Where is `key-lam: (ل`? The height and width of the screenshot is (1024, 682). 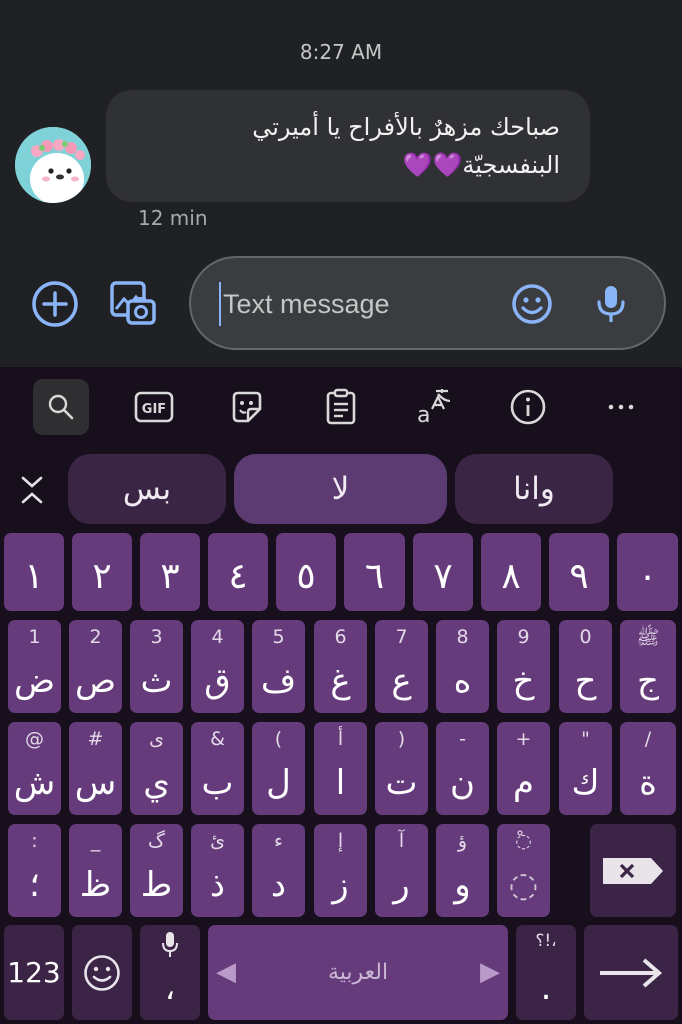
key-lam: (ل is located at coordinates (278, 768).